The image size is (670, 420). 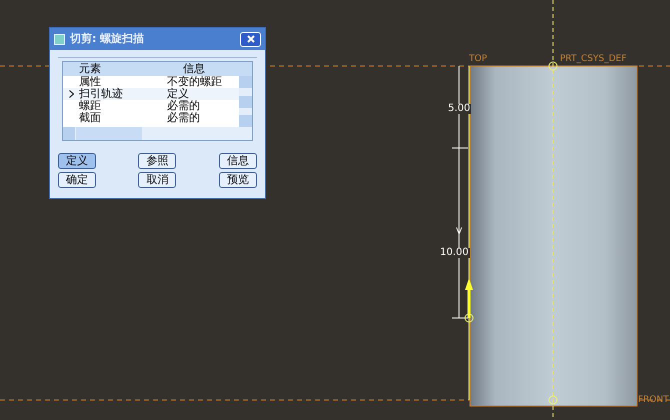 What do you see at coordinates (71, 94) in the screenshot?
I see `chevron-icon` at bounding box center [71, 94].